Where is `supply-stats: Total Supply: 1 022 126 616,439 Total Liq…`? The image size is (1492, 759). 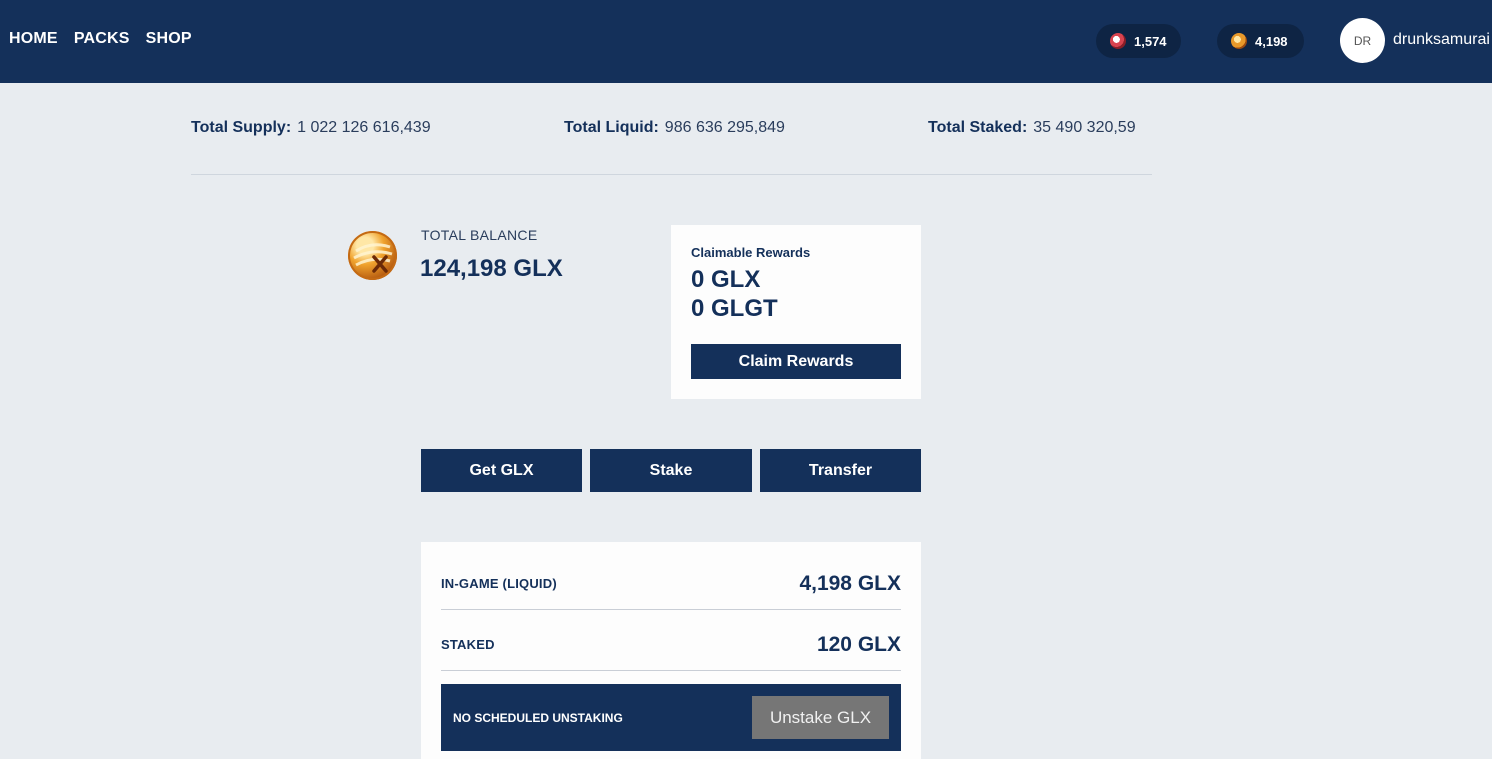 supply-stats: Total Supply: 1 022 126 616,439 Total Liq… is located at coordinates (671, 129).